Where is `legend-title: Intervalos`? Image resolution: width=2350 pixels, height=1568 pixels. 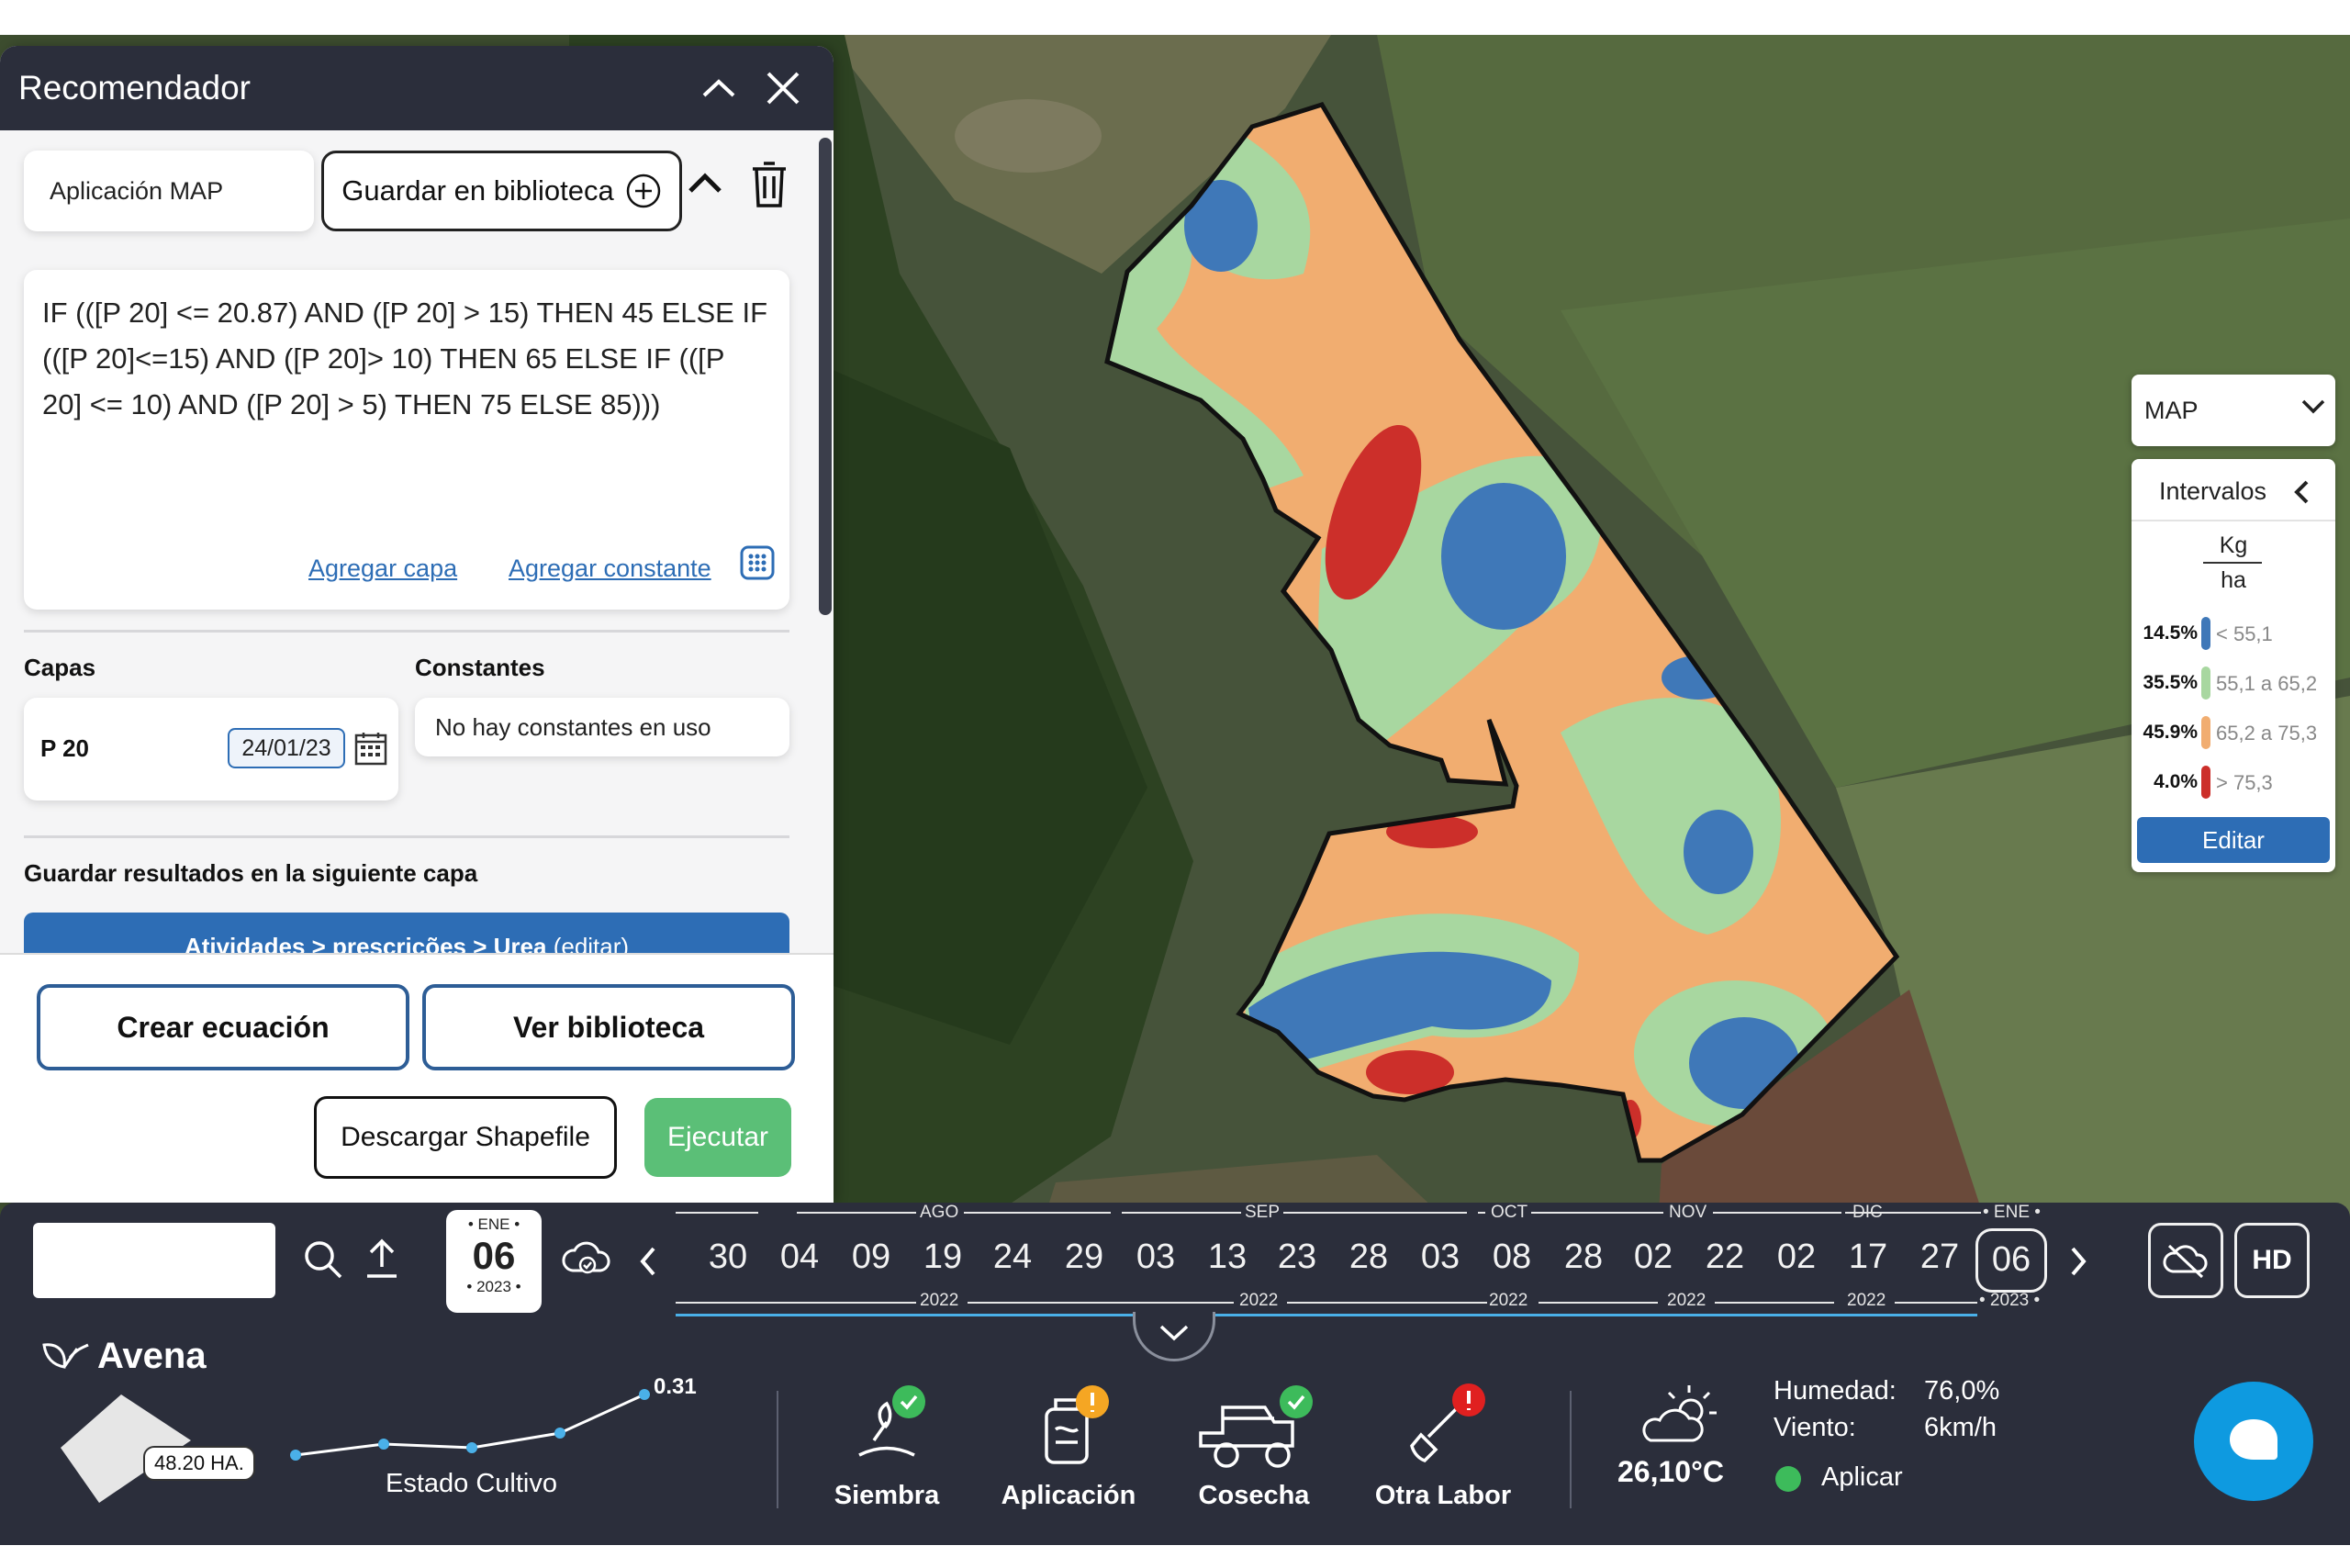
legend-title: Intervalos is located at coordinates (2213, 491).